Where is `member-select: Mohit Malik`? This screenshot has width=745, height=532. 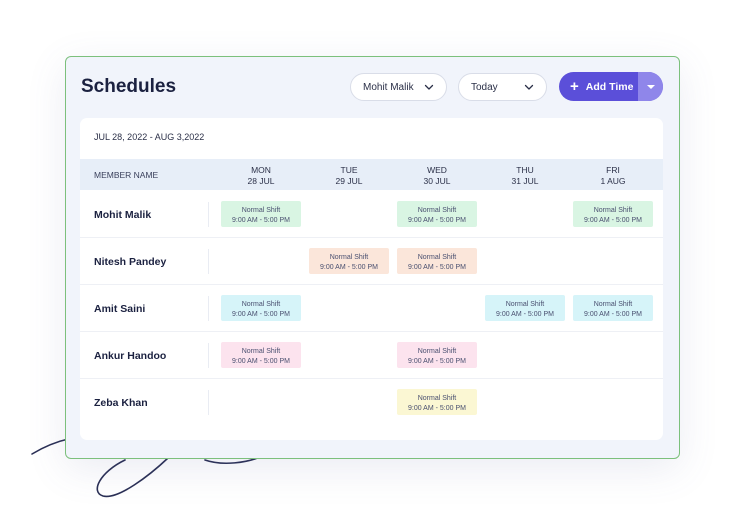 member-select: Mohit Malik is located at coordinates (398, 87).